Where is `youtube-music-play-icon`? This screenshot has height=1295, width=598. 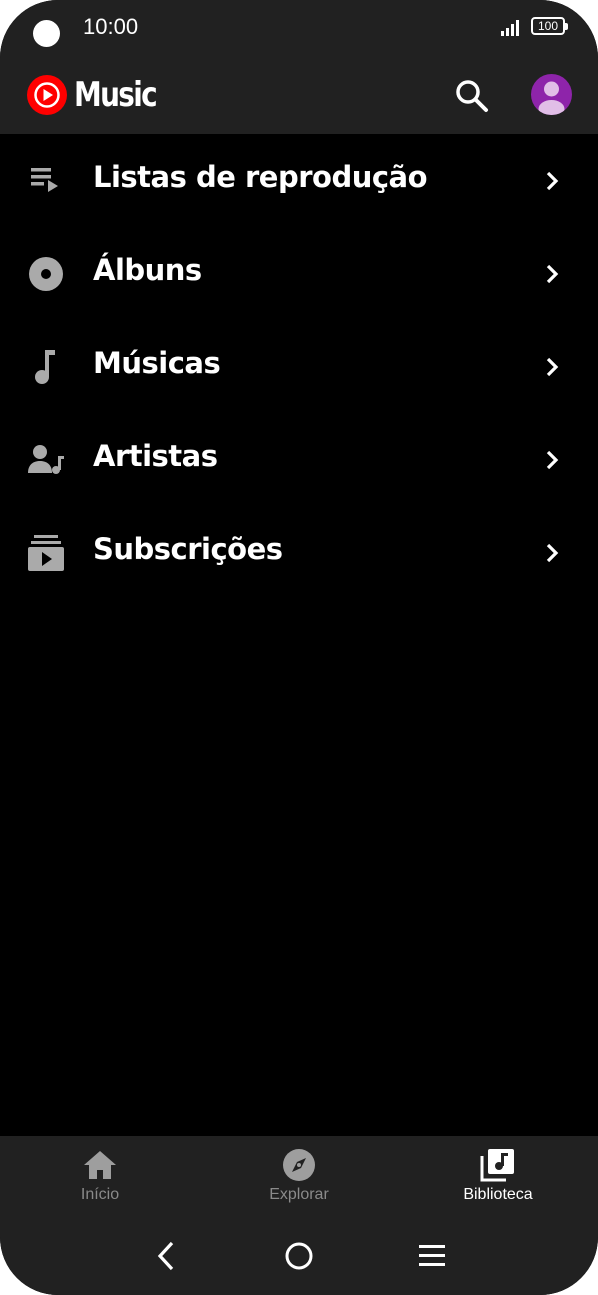
youtube-music-play-icon is located at coordinates (47, 95).